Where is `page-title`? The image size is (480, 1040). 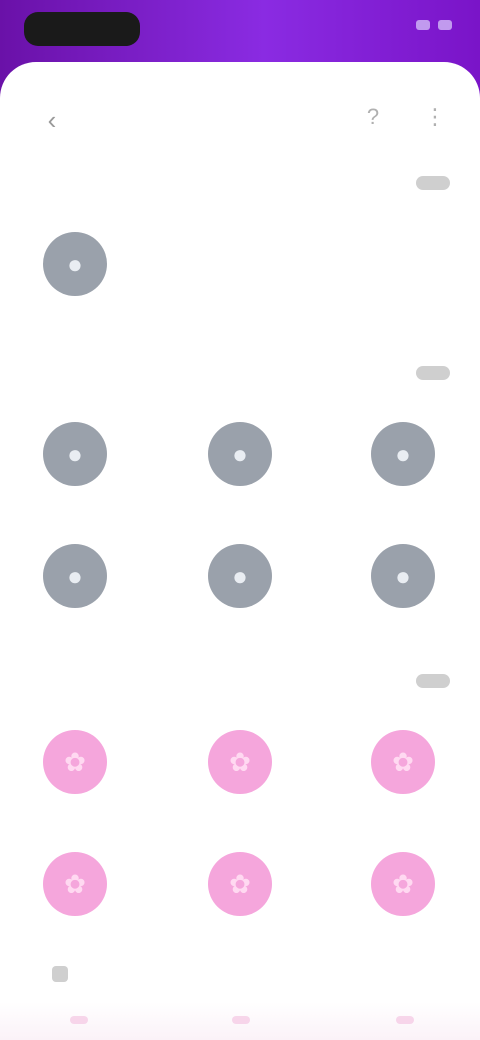 page-title is located at coordinates (240, 118).